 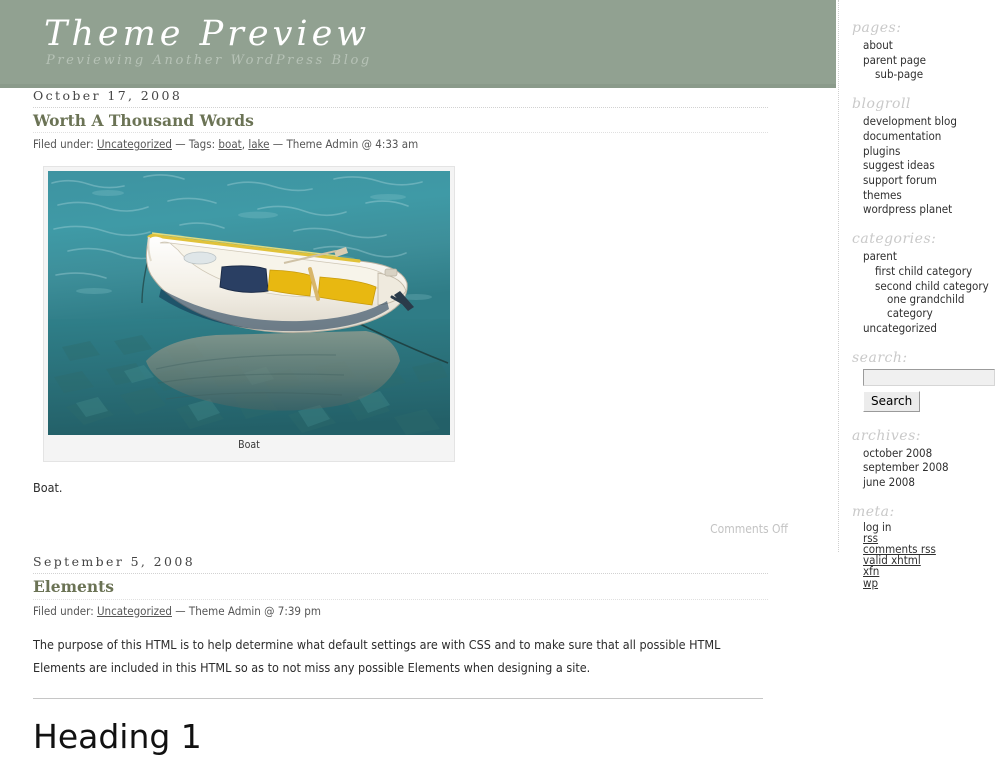 I want to click on list-item: suggest ideas, so click(x=931, y=165).